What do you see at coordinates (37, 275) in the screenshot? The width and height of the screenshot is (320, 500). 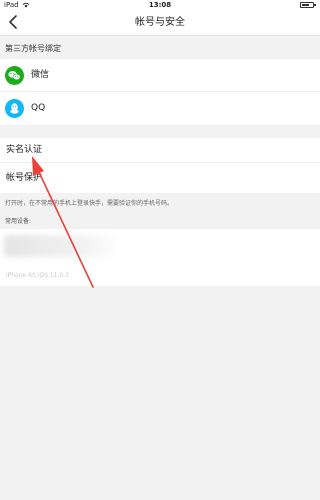 I see `device-model: iPhone 6S iOS 11.0.3` at bounding box center [37, 275].